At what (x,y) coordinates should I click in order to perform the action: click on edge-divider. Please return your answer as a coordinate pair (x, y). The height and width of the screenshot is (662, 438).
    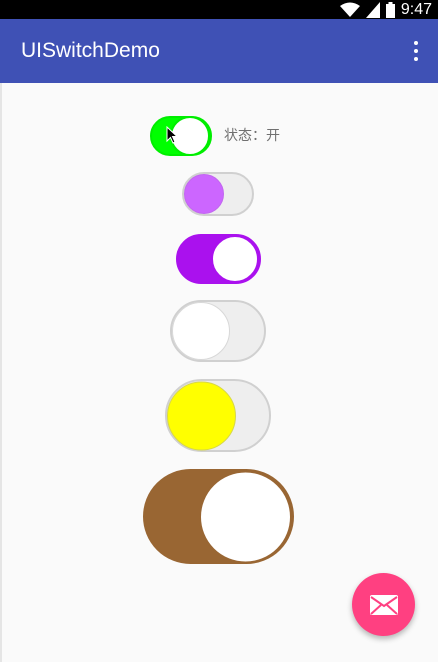
    Looking at the image, I should click on (1, 372).